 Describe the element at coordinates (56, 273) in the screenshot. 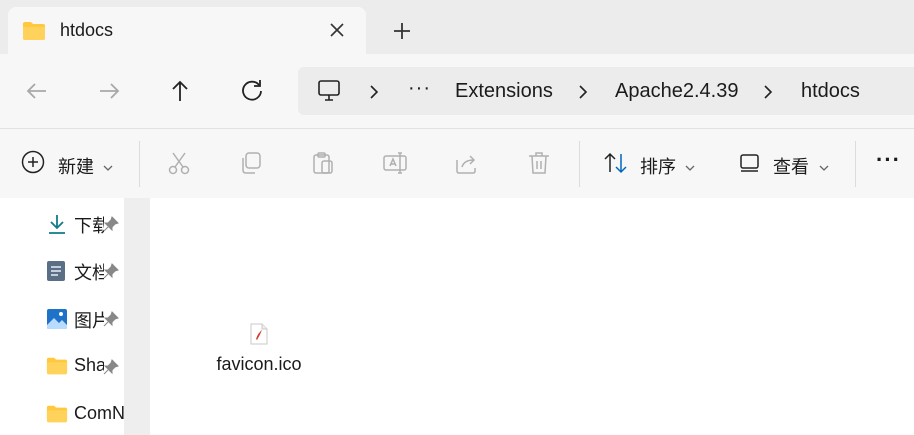

I see `document-icon` at that location.